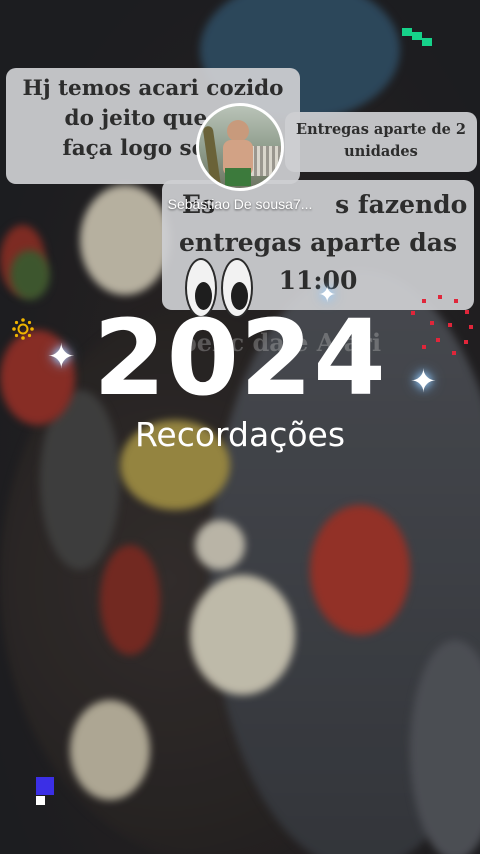  Describe the element at coordinates (381, 151) in the screenshot. I see `bubble-2-line-2: unidades` at that location.